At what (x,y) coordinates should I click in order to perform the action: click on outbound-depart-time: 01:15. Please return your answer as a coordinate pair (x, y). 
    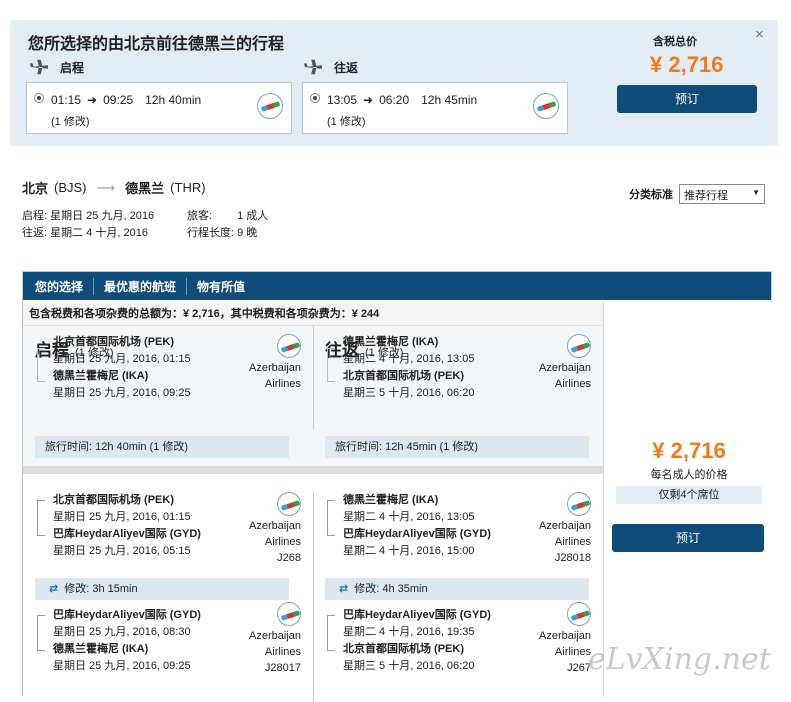
    Looking at the image, I should click on (66, 100).